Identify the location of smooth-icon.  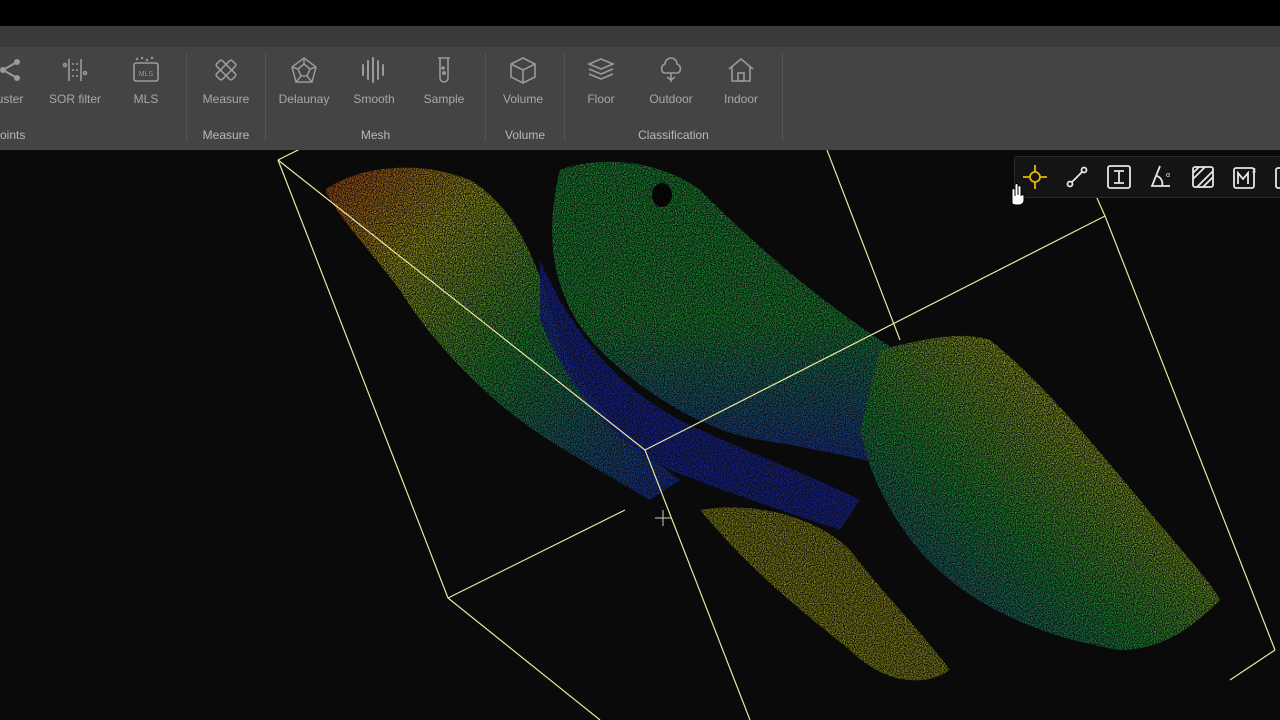
(374, 70).